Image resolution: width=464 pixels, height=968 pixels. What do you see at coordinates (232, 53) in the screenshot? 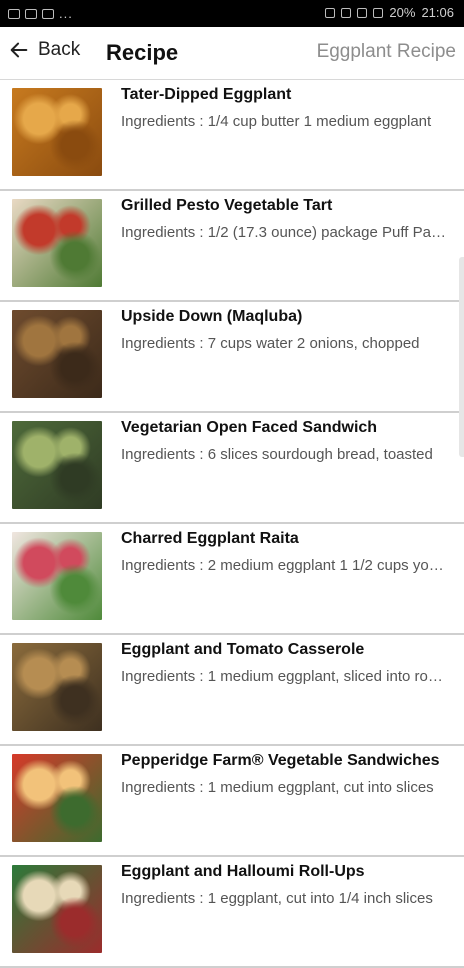
I see `app-bar: Back Recipe Eggplant Recipe` at bounding box center [232, 53].